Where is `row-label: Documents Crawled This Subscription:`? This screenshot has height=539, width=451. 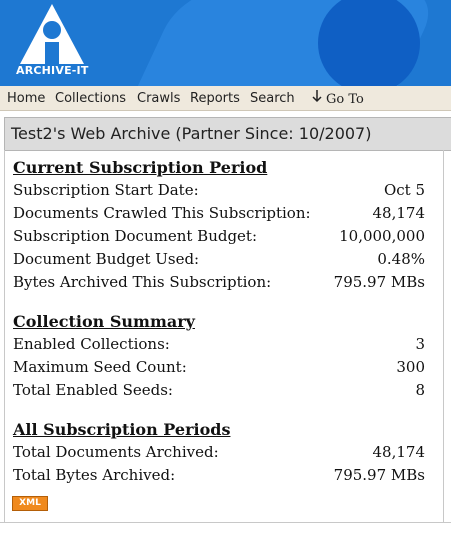 row-label: Documents Crawled This Subscription: is located at coordinates (162, 213).